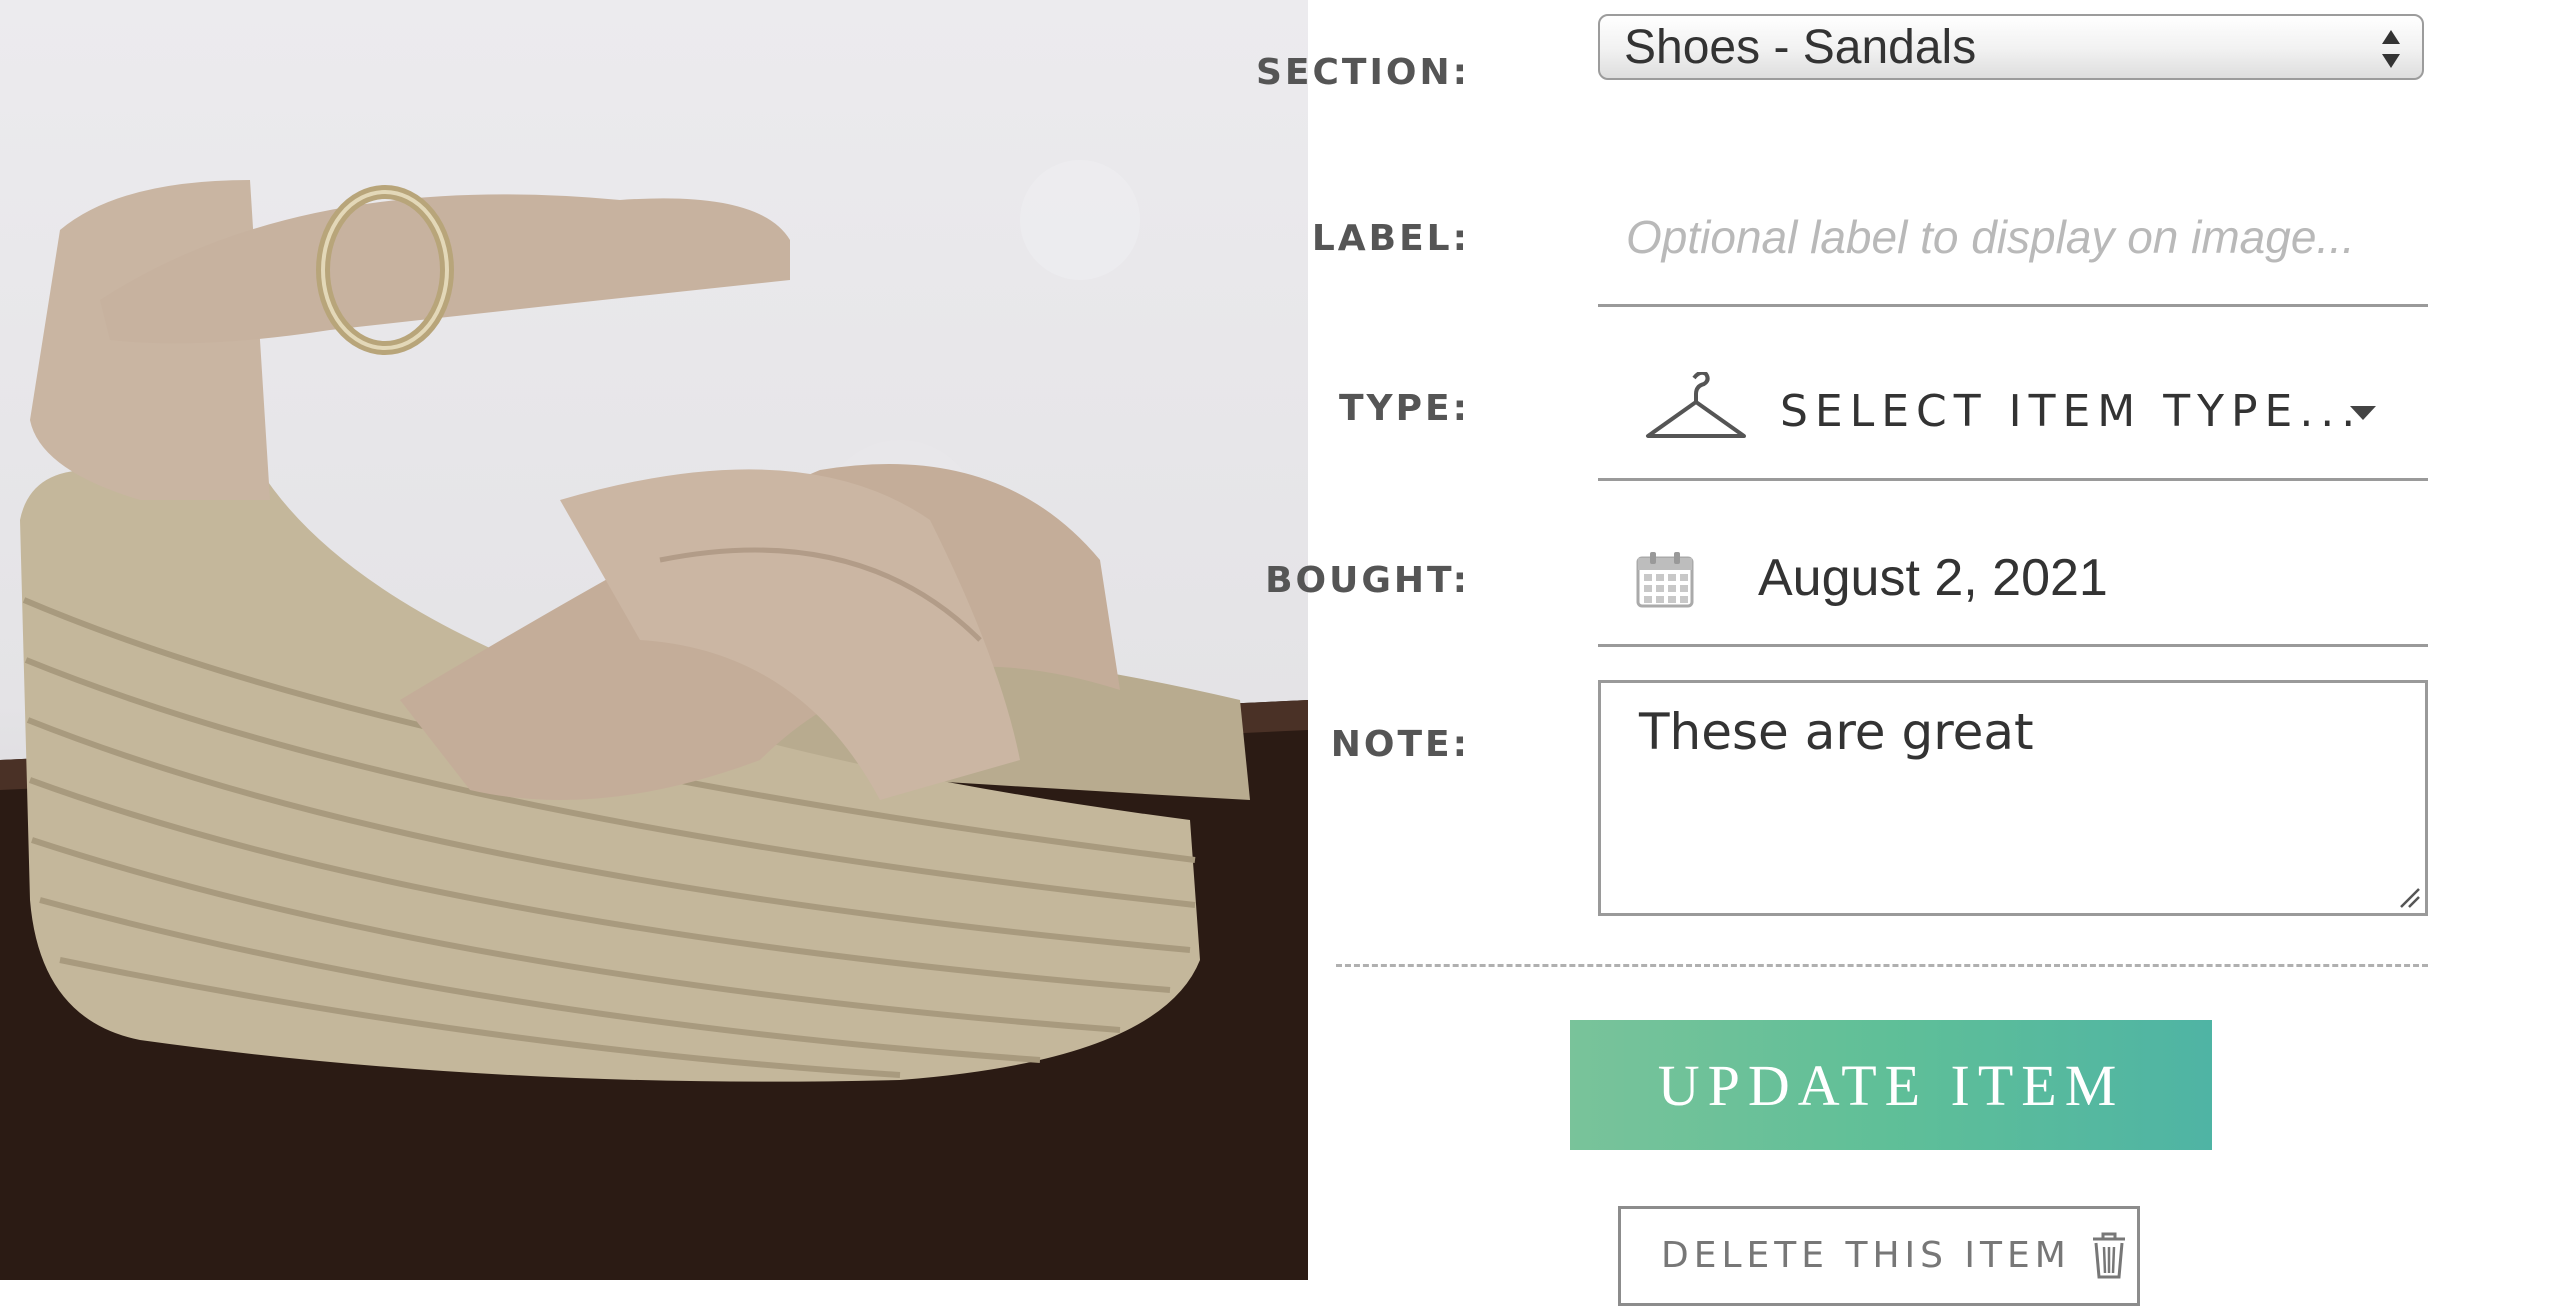  I want to click on section-label: SECTION:, so click(1362, 72).